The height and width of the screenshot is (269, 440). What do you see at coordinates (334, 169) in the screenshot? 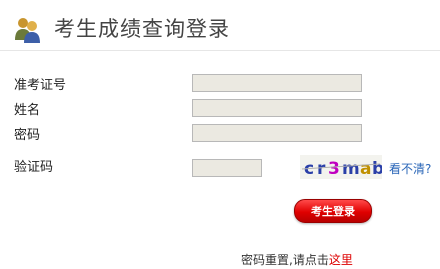
I see `captcha-char-3: 3` at bounding box center [334, 169].